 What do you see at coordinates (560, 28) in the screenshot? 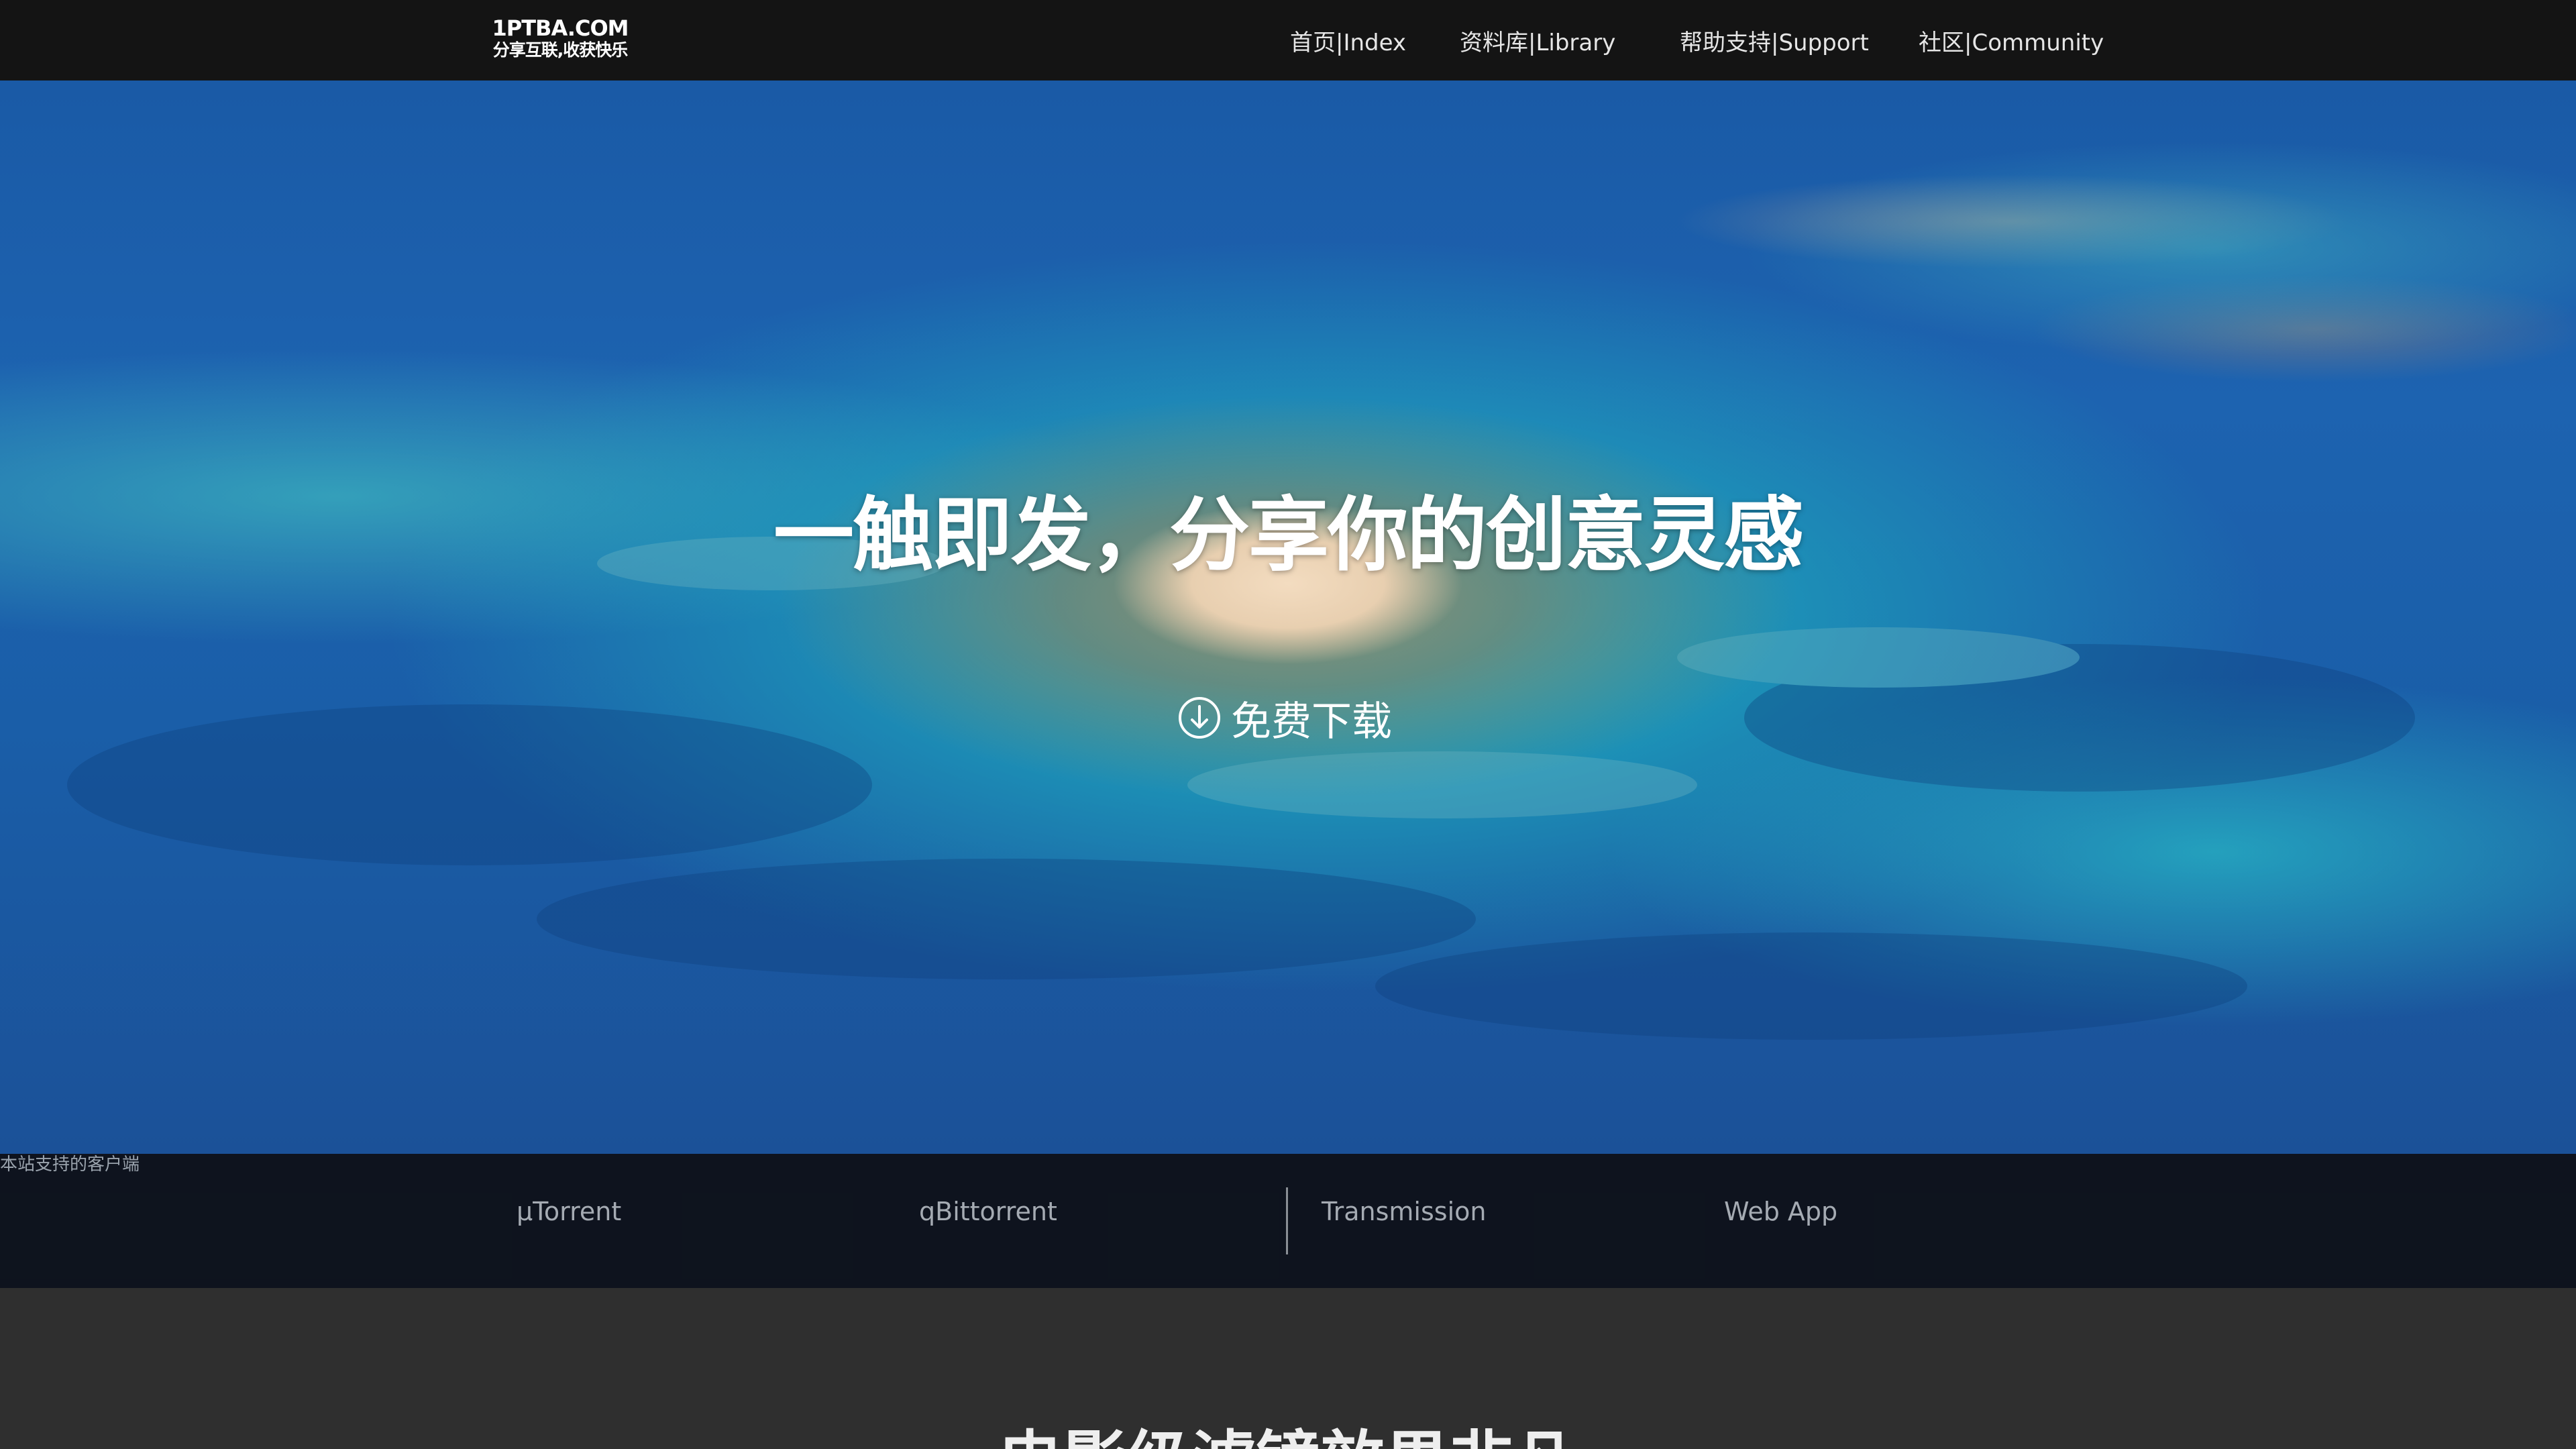
I see `logo-line-1: 1PTBA.COM` at bounding box center [560, 28].